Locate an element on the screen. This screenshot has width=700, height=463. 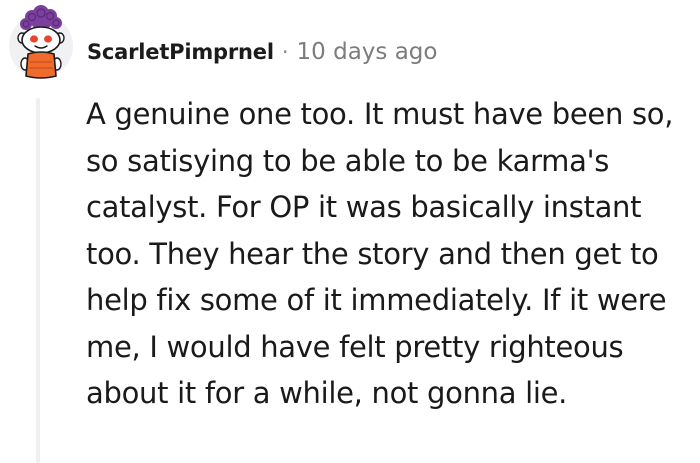
thread-collapse-line is located at coordinates (38, 280).